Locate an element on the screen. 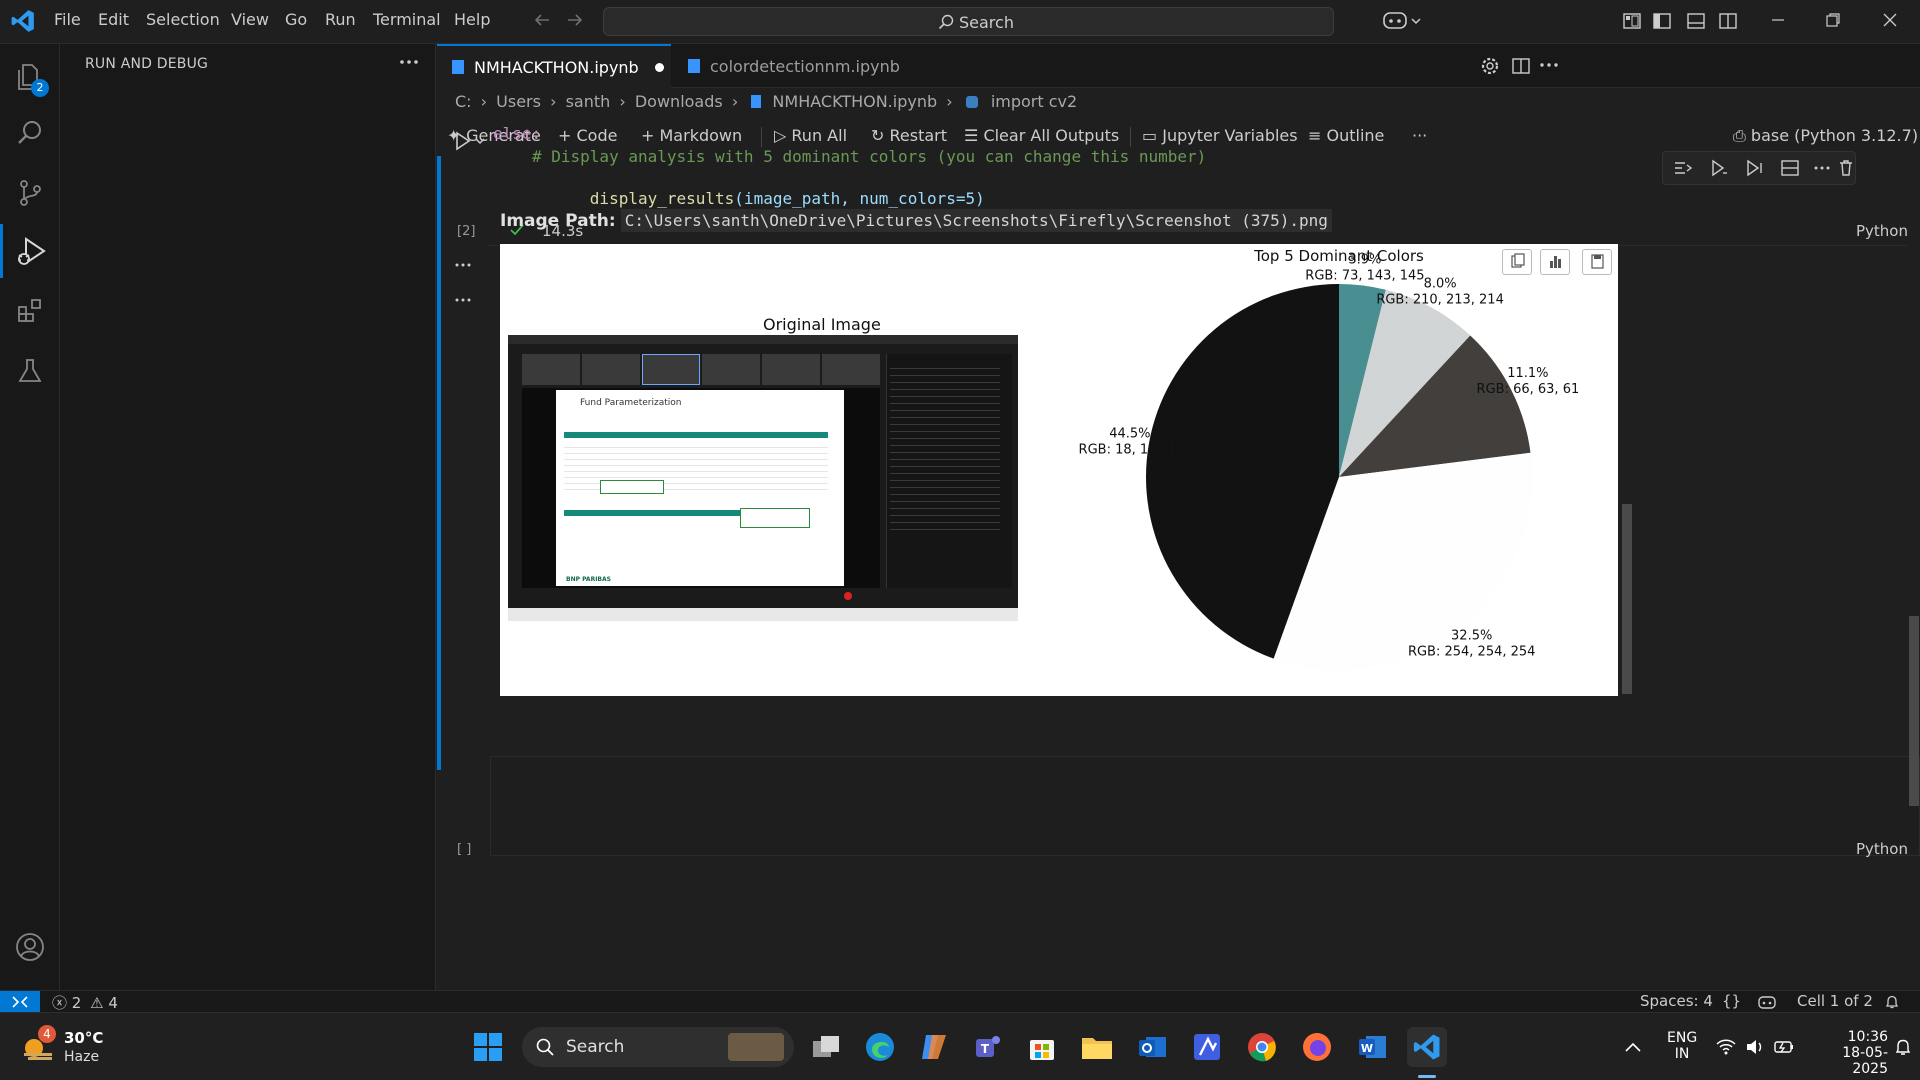  notification-center-icon is located at coordinates (1903, 1047).